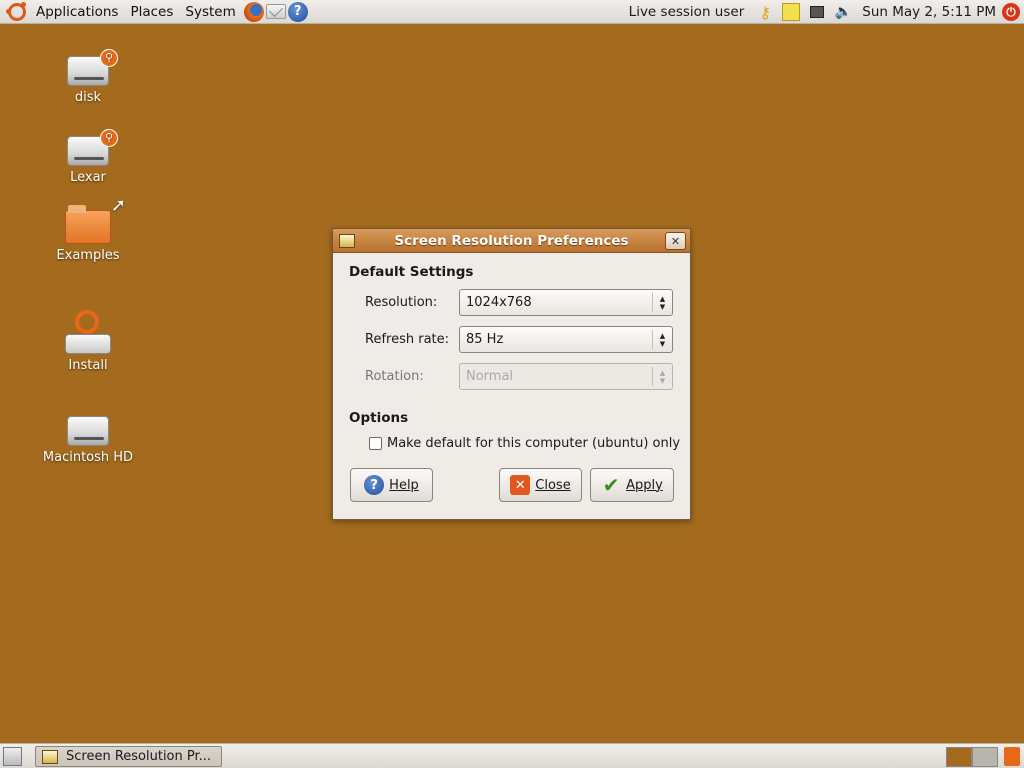  I want to click on dialog-title: Screen Resolution Preferences, so click(511, 240).